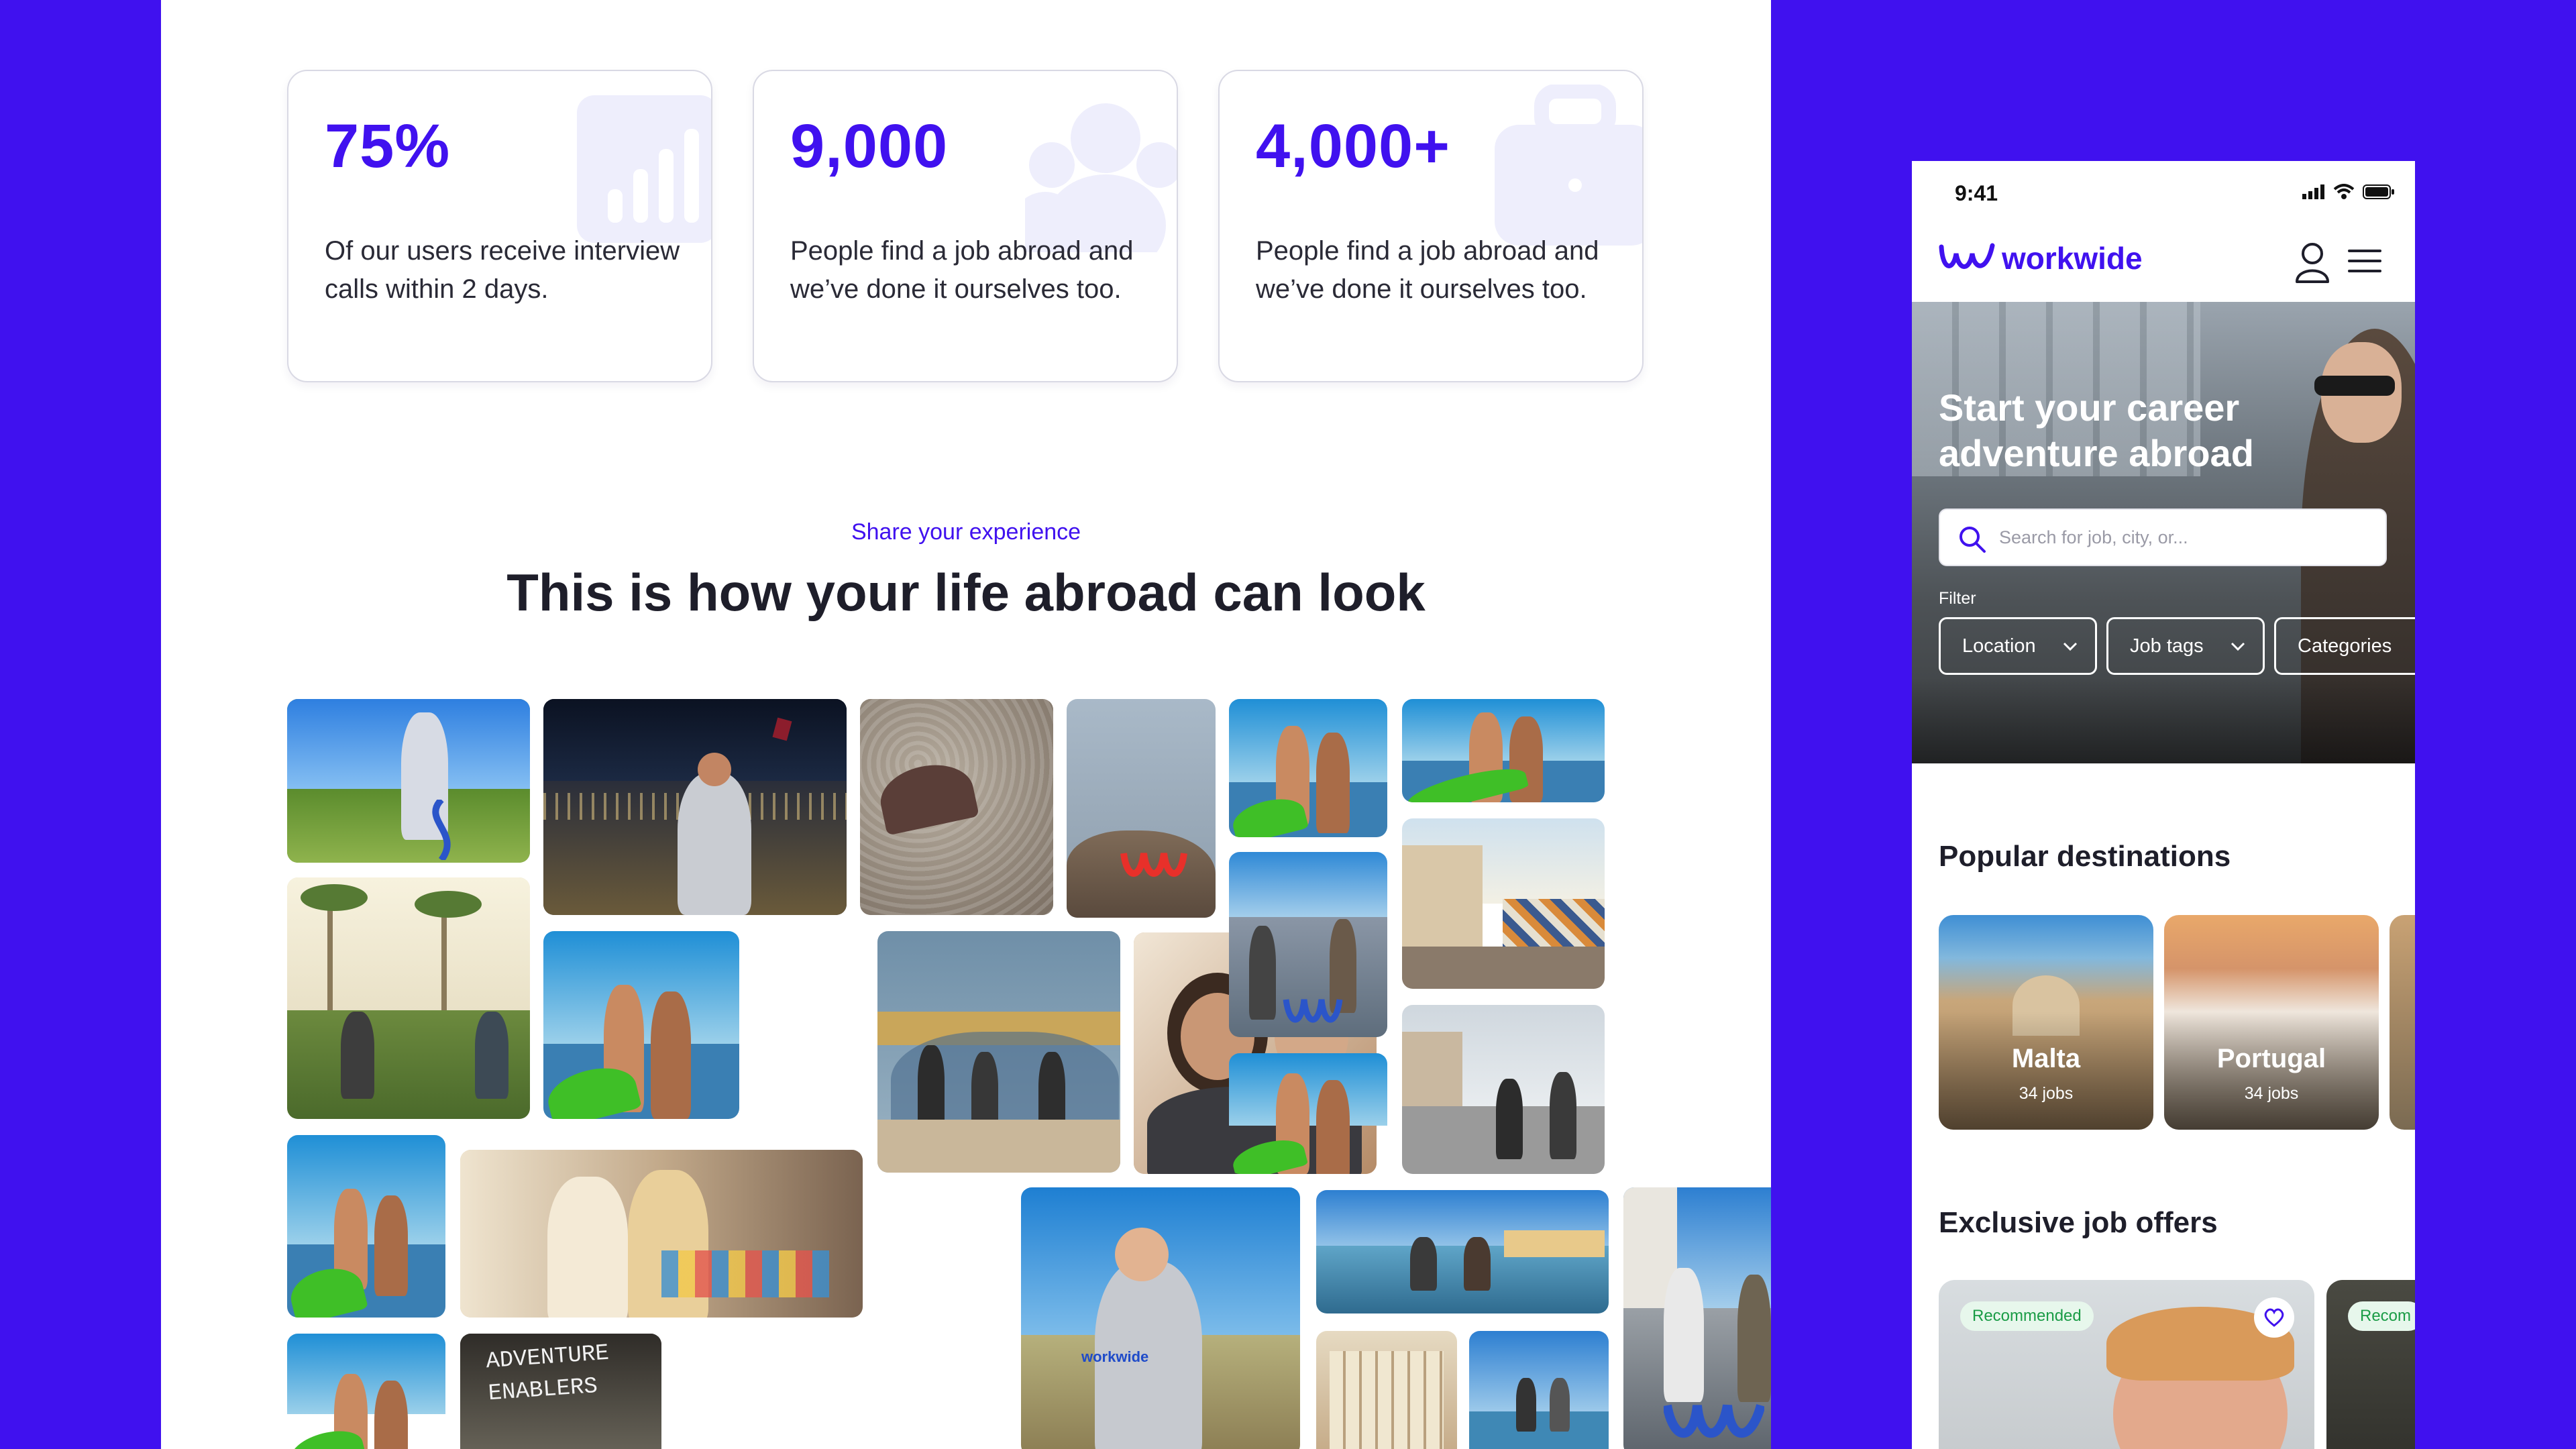 The image size is (2576, 1449). I want to click on adventure-sign-text: ADVENTURE ENABLERS, so click(547, 1373).